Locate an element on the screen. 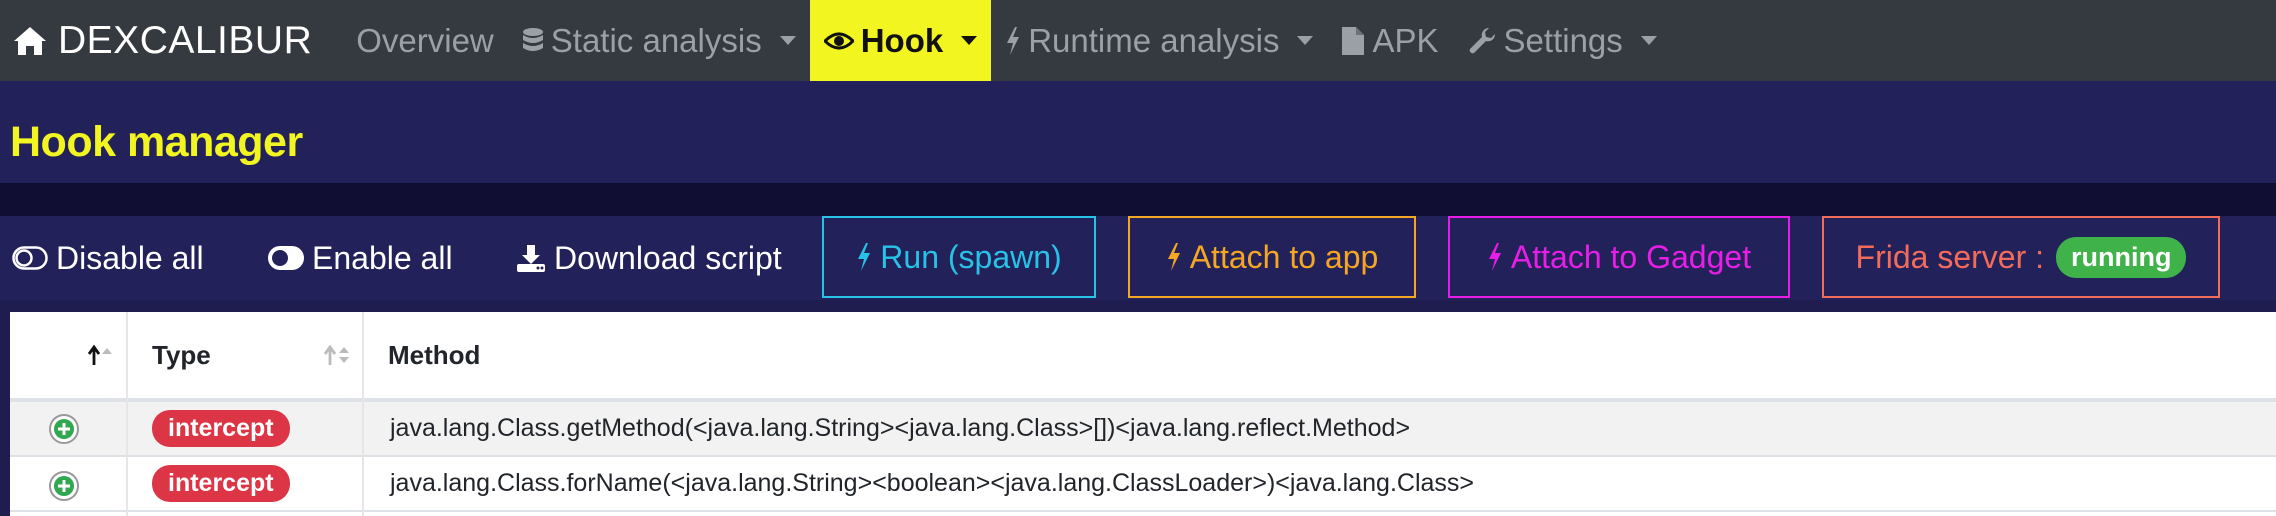 The width and height of the screenshot is (2276, 516). nav-settings: Settings is located at coordinates (1562, 40).